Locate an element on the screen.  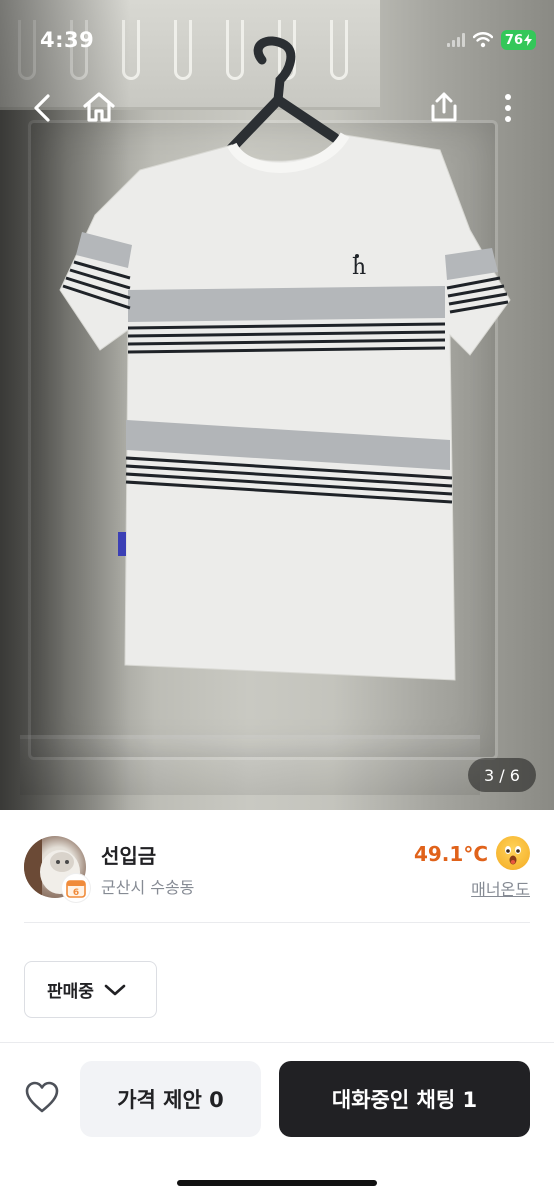
calendar-badge-icon: 6 is located at coordinates (76, 888).